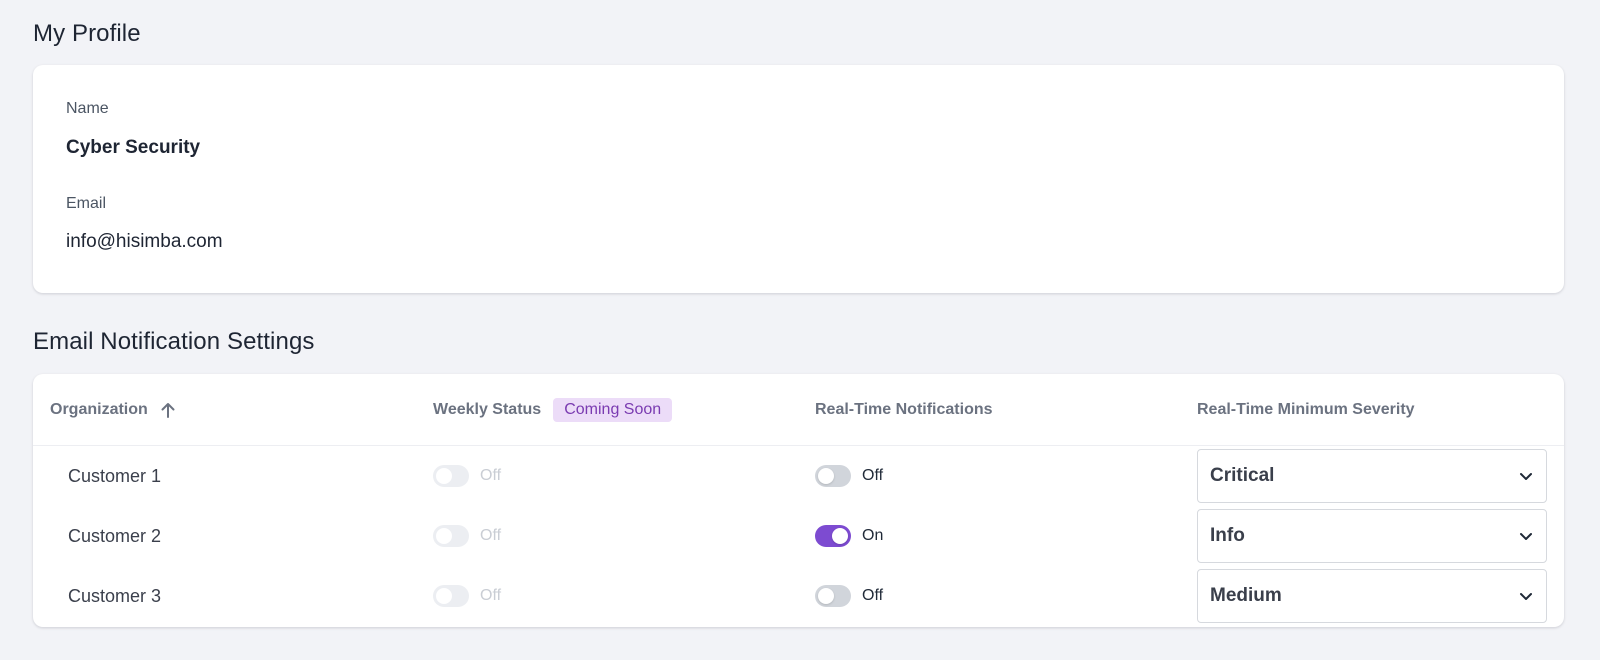 The height and width of the screenshot is (660, 1600). I want to click on table-row: Customer 1 Off Off Critical, so click(798, 476).